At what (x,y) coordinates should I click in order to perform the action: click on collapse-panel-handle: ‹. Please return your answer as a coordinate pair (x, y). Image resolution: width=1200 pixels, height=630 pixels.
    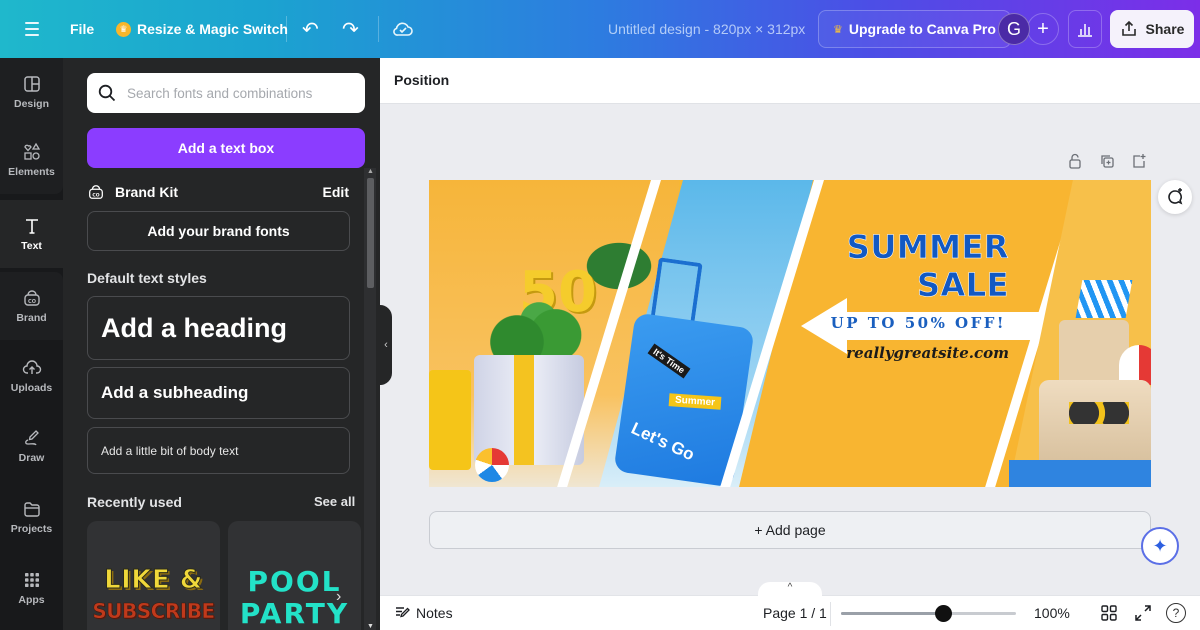
    Looking at the image, I should click on (386, 345).